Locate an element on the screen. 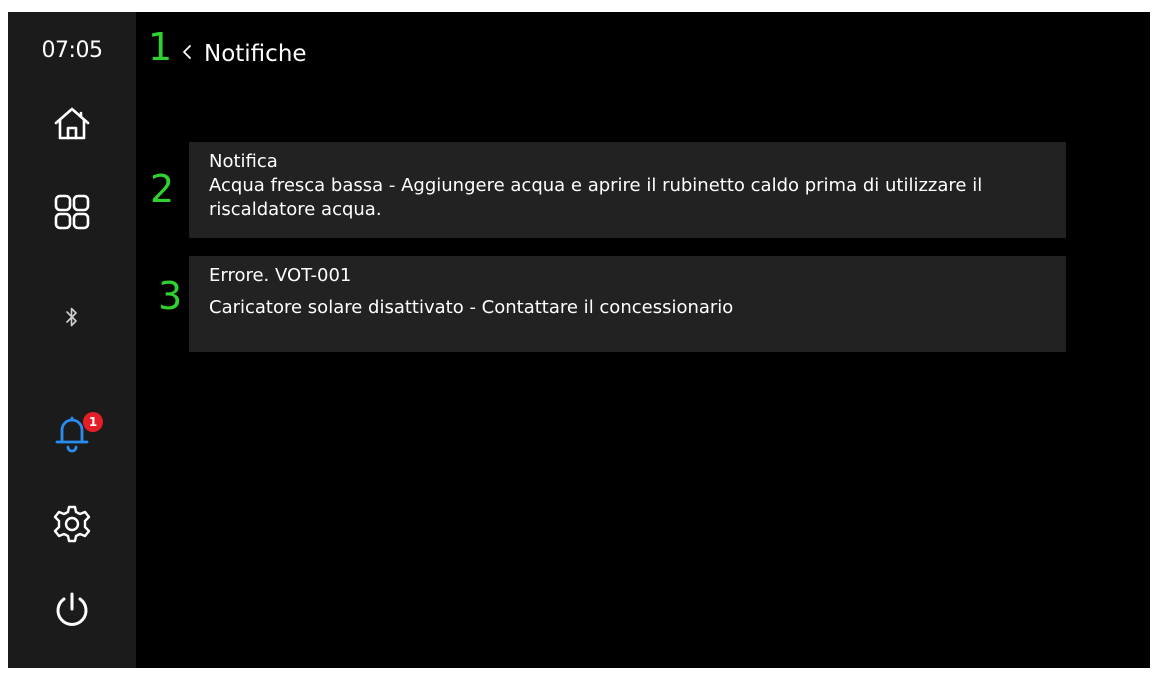  nav-bluetooth-button is located at coordinates (72, 317).